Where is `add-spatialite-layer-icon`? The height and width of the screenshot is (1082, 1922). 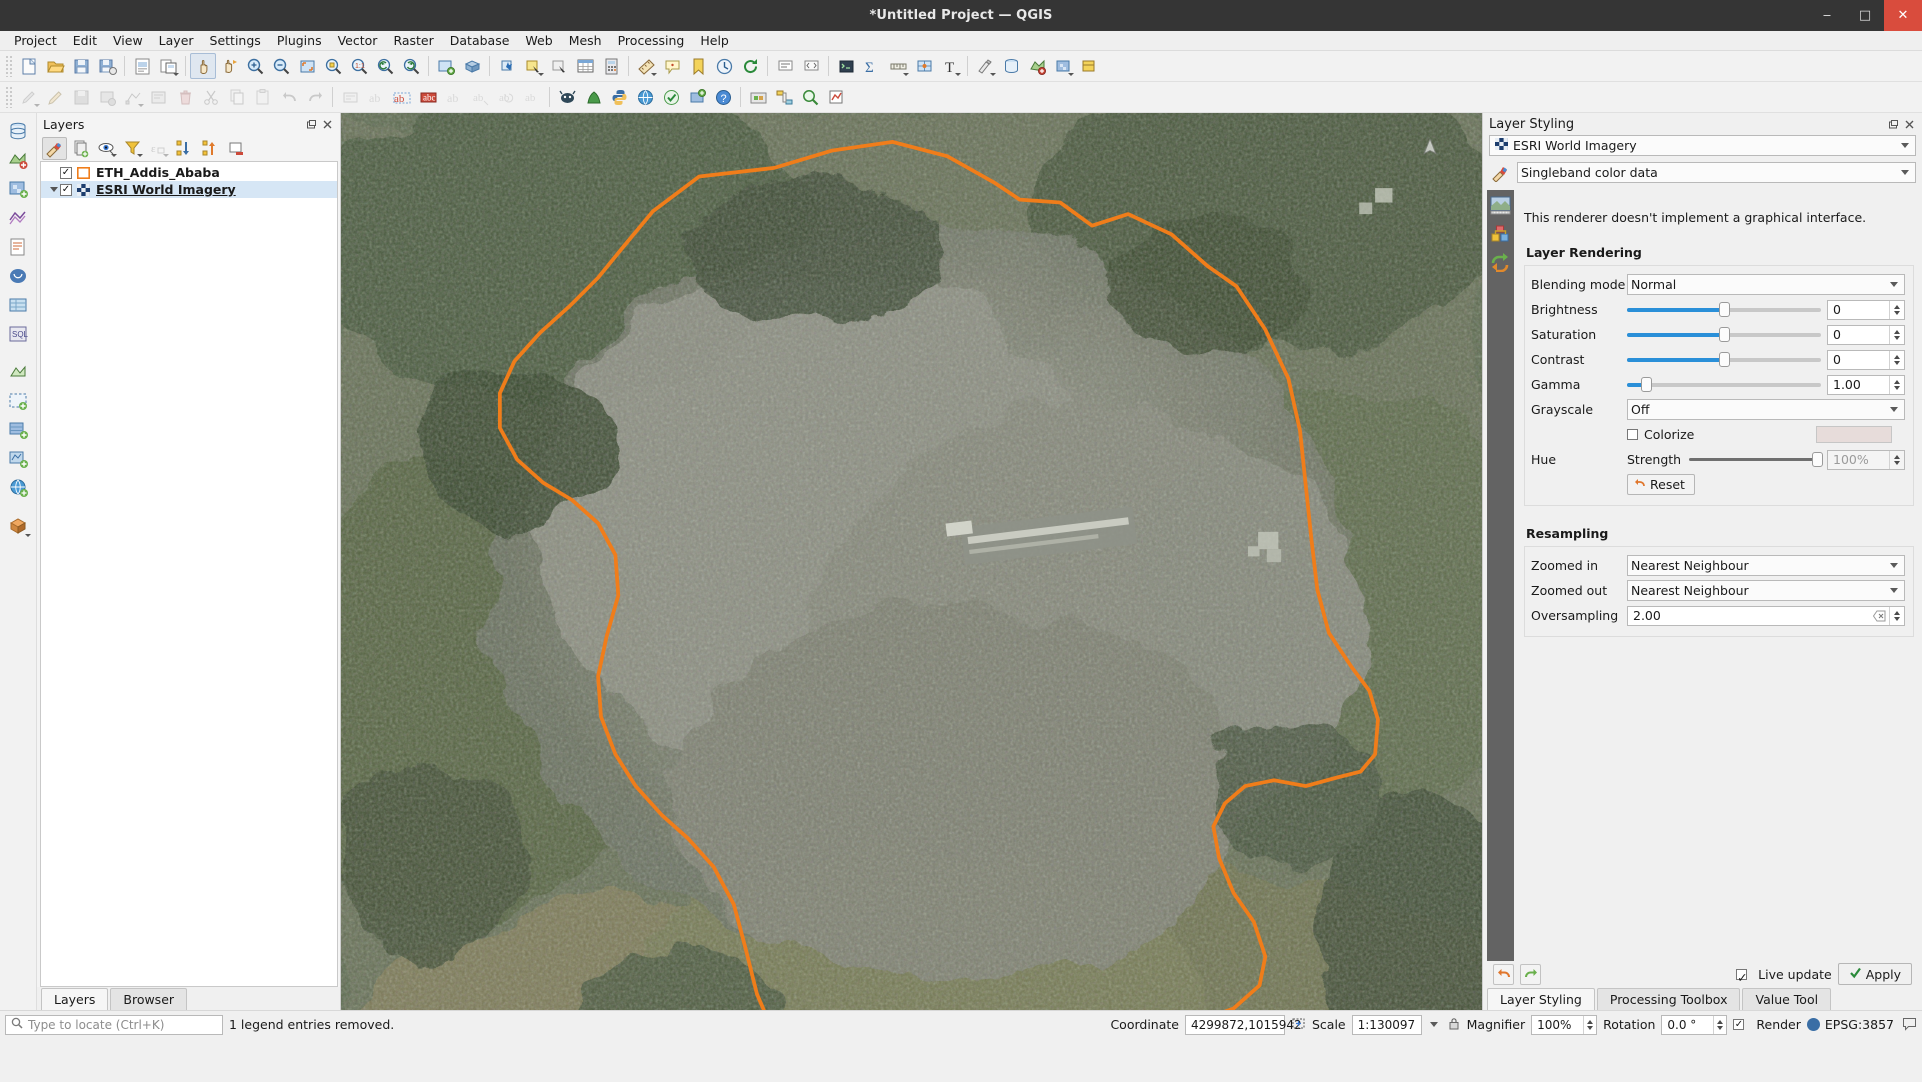
add-spatialite-layer-icon is located at coordinates (18, 304).